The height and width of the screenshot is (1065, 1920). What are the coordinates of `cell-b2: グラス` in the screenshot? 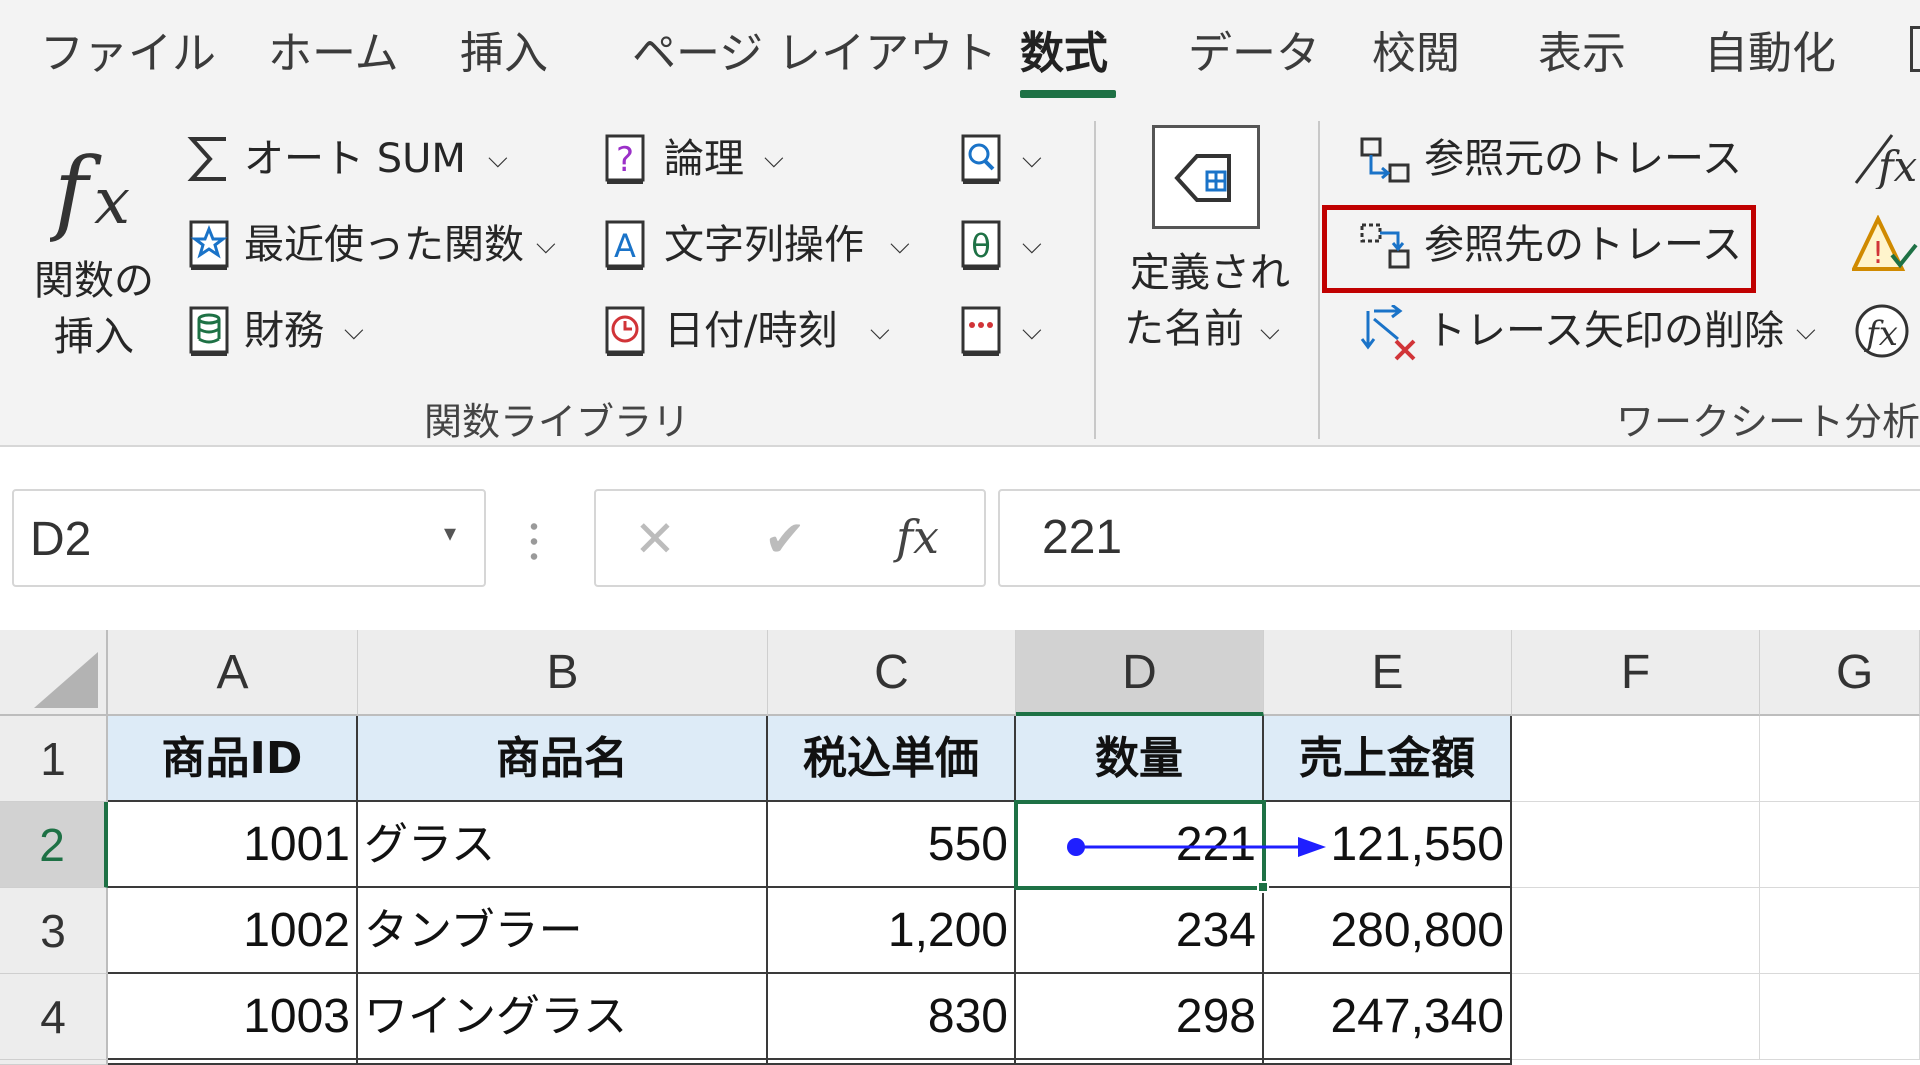 It's located at (563, 845).